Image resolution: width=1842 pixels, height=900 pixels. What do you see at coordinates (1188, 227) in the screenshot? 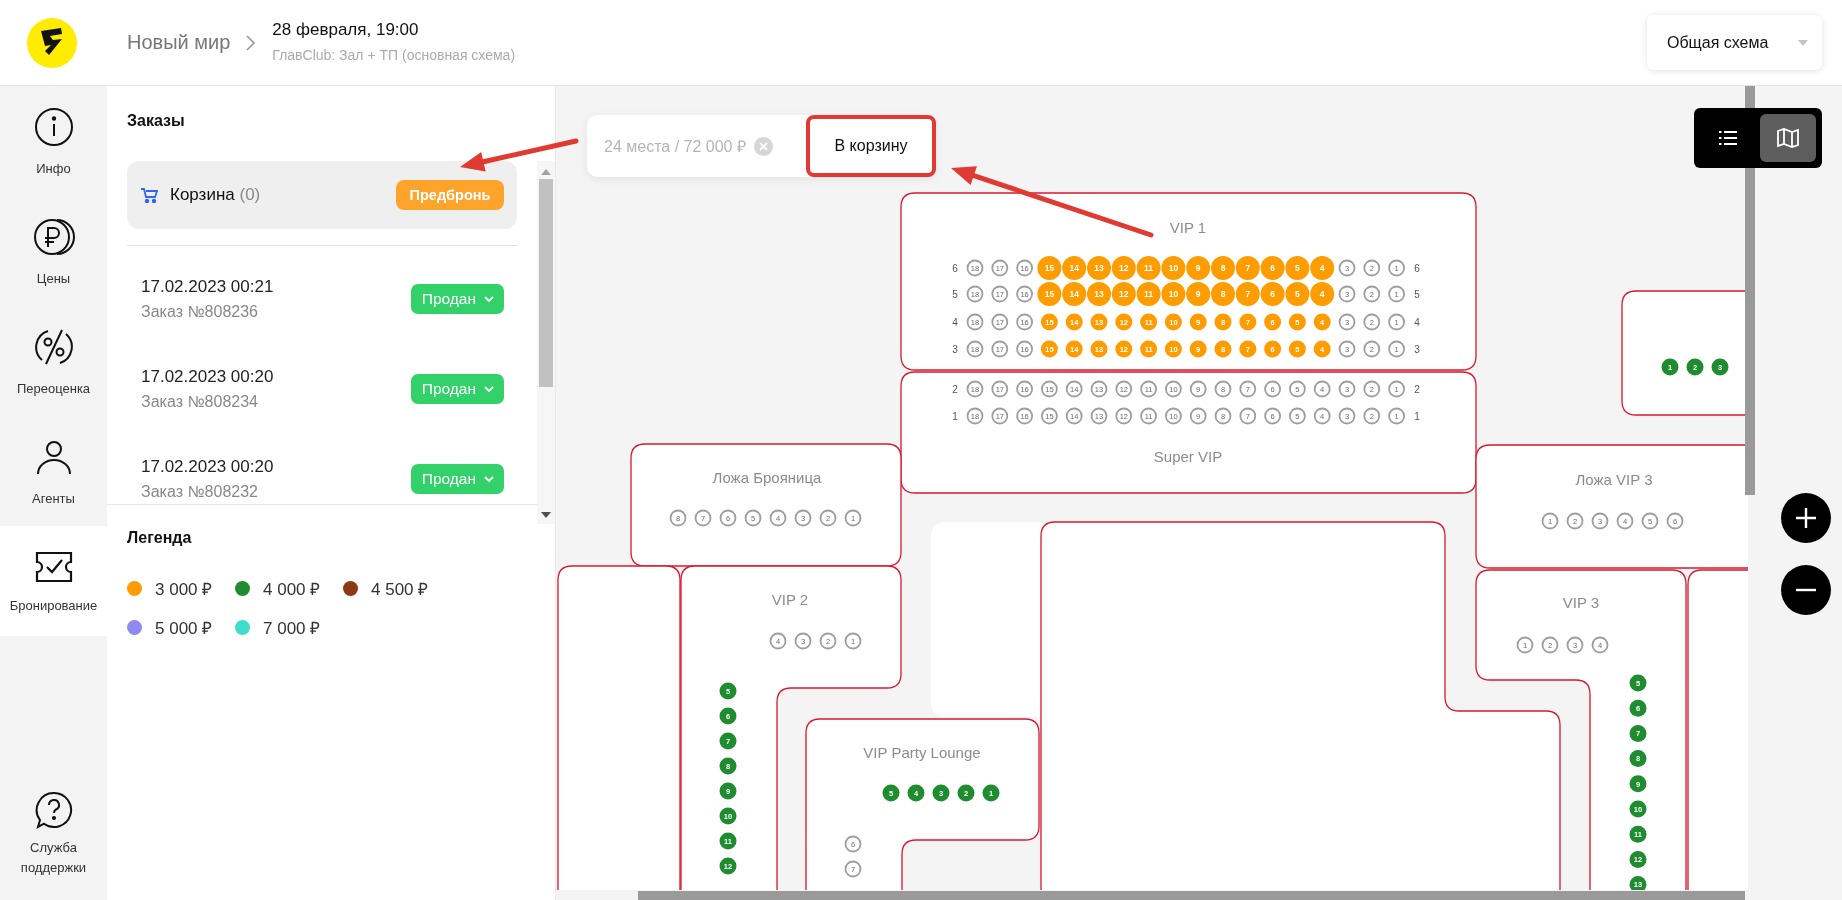
I see `section-title: VIP 1` at bounding box center [1188, 227].